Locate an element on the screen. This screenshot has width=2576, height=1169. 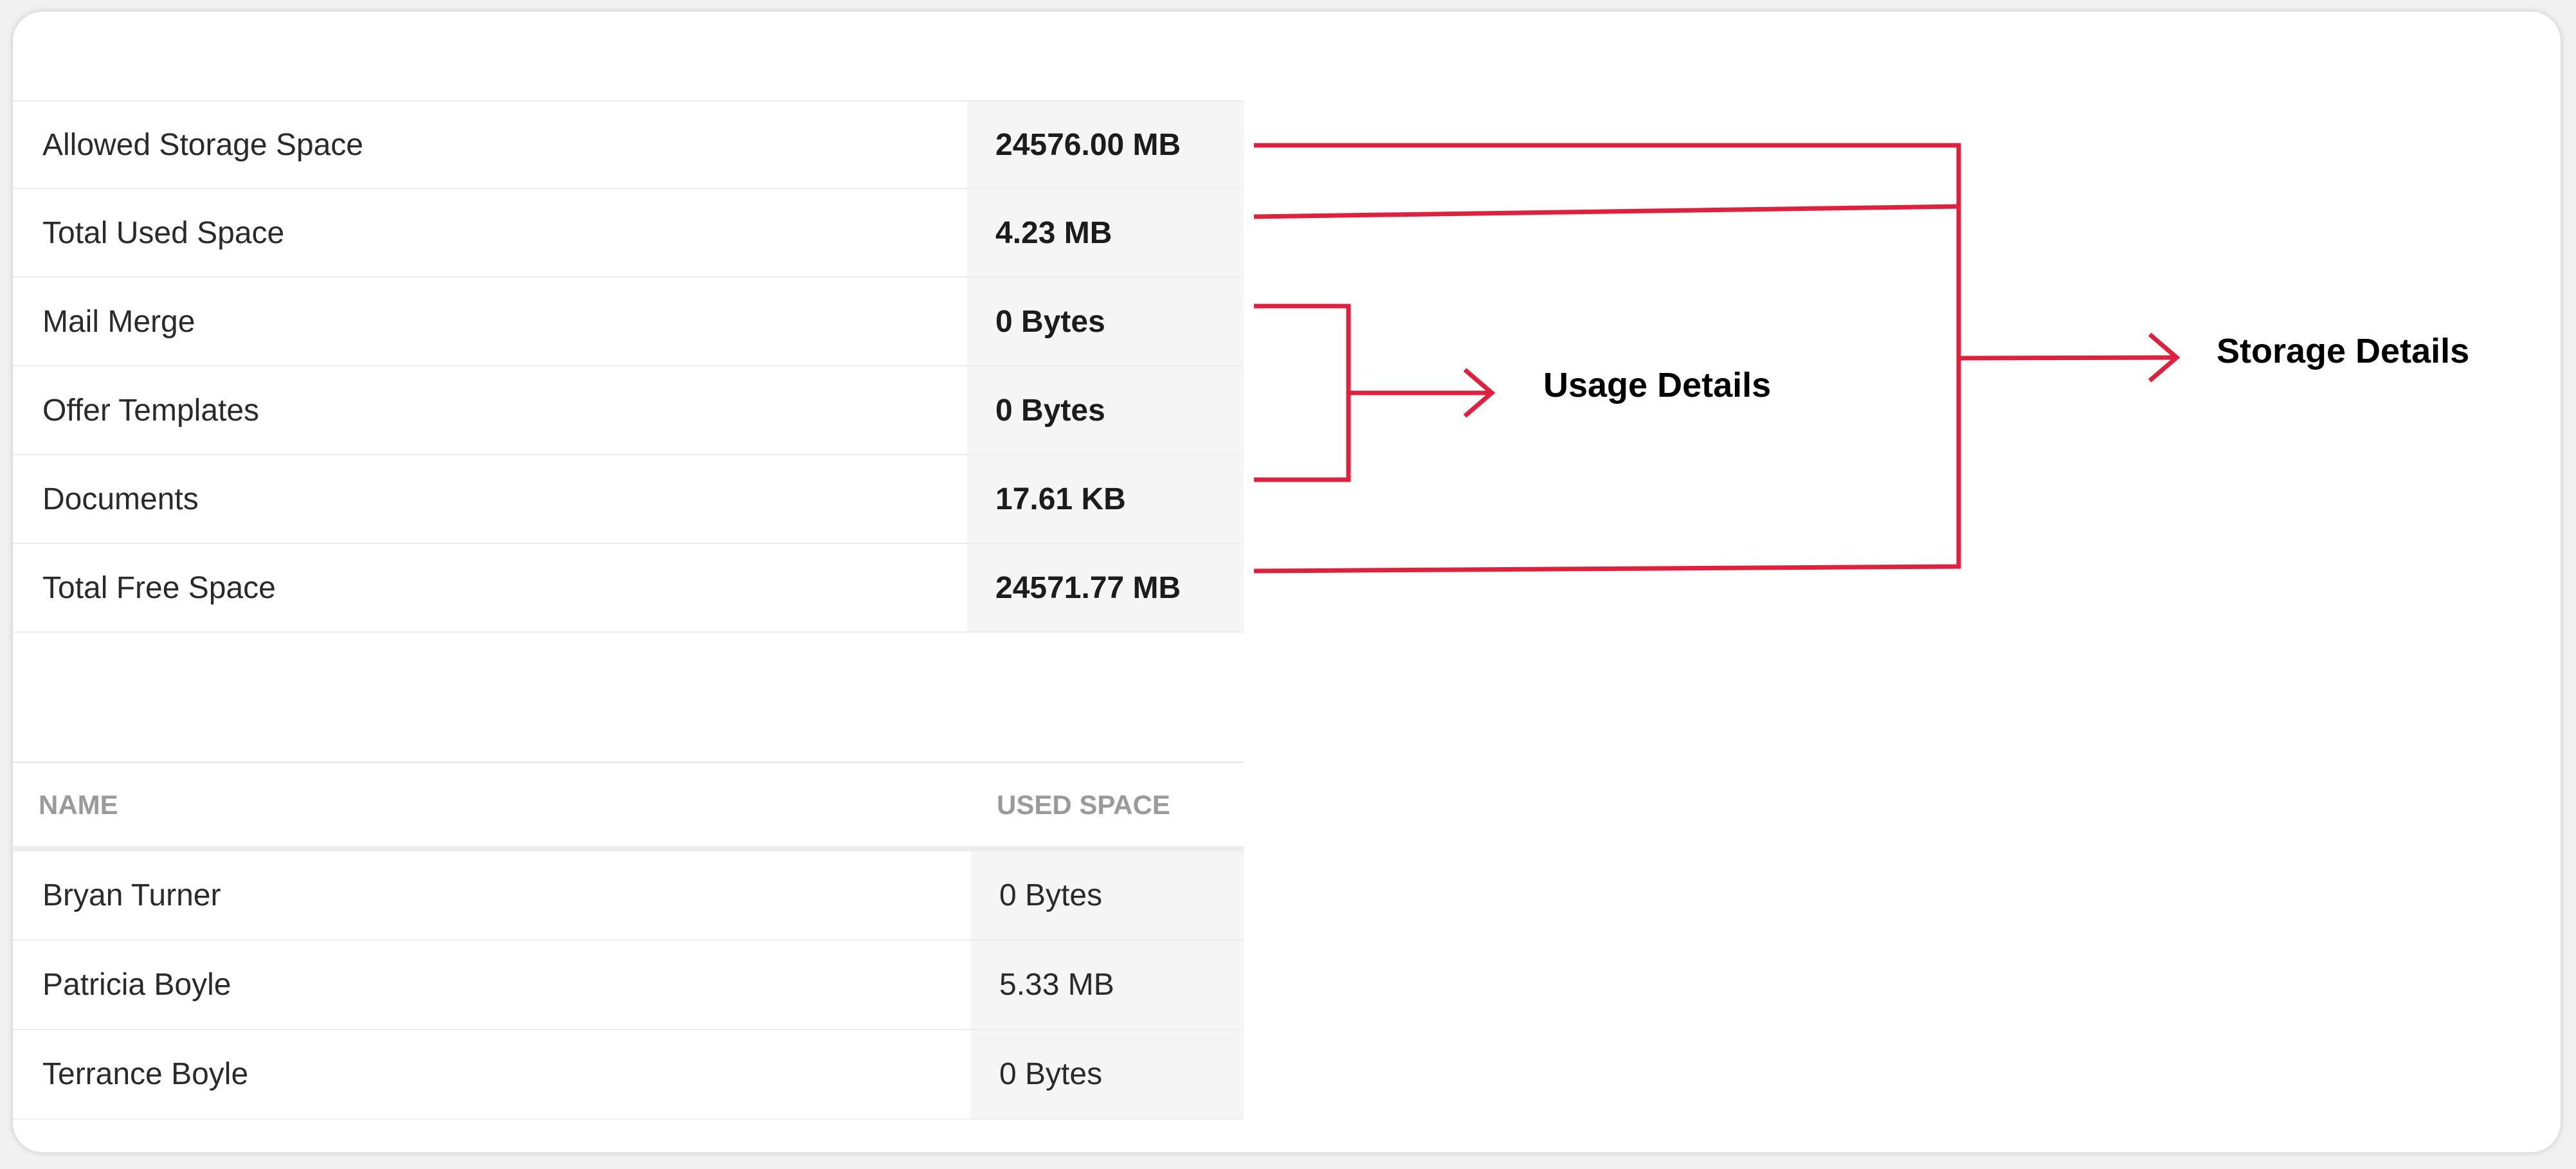
usage-details-label: Usage Details is located at coordinates (1657, 385).